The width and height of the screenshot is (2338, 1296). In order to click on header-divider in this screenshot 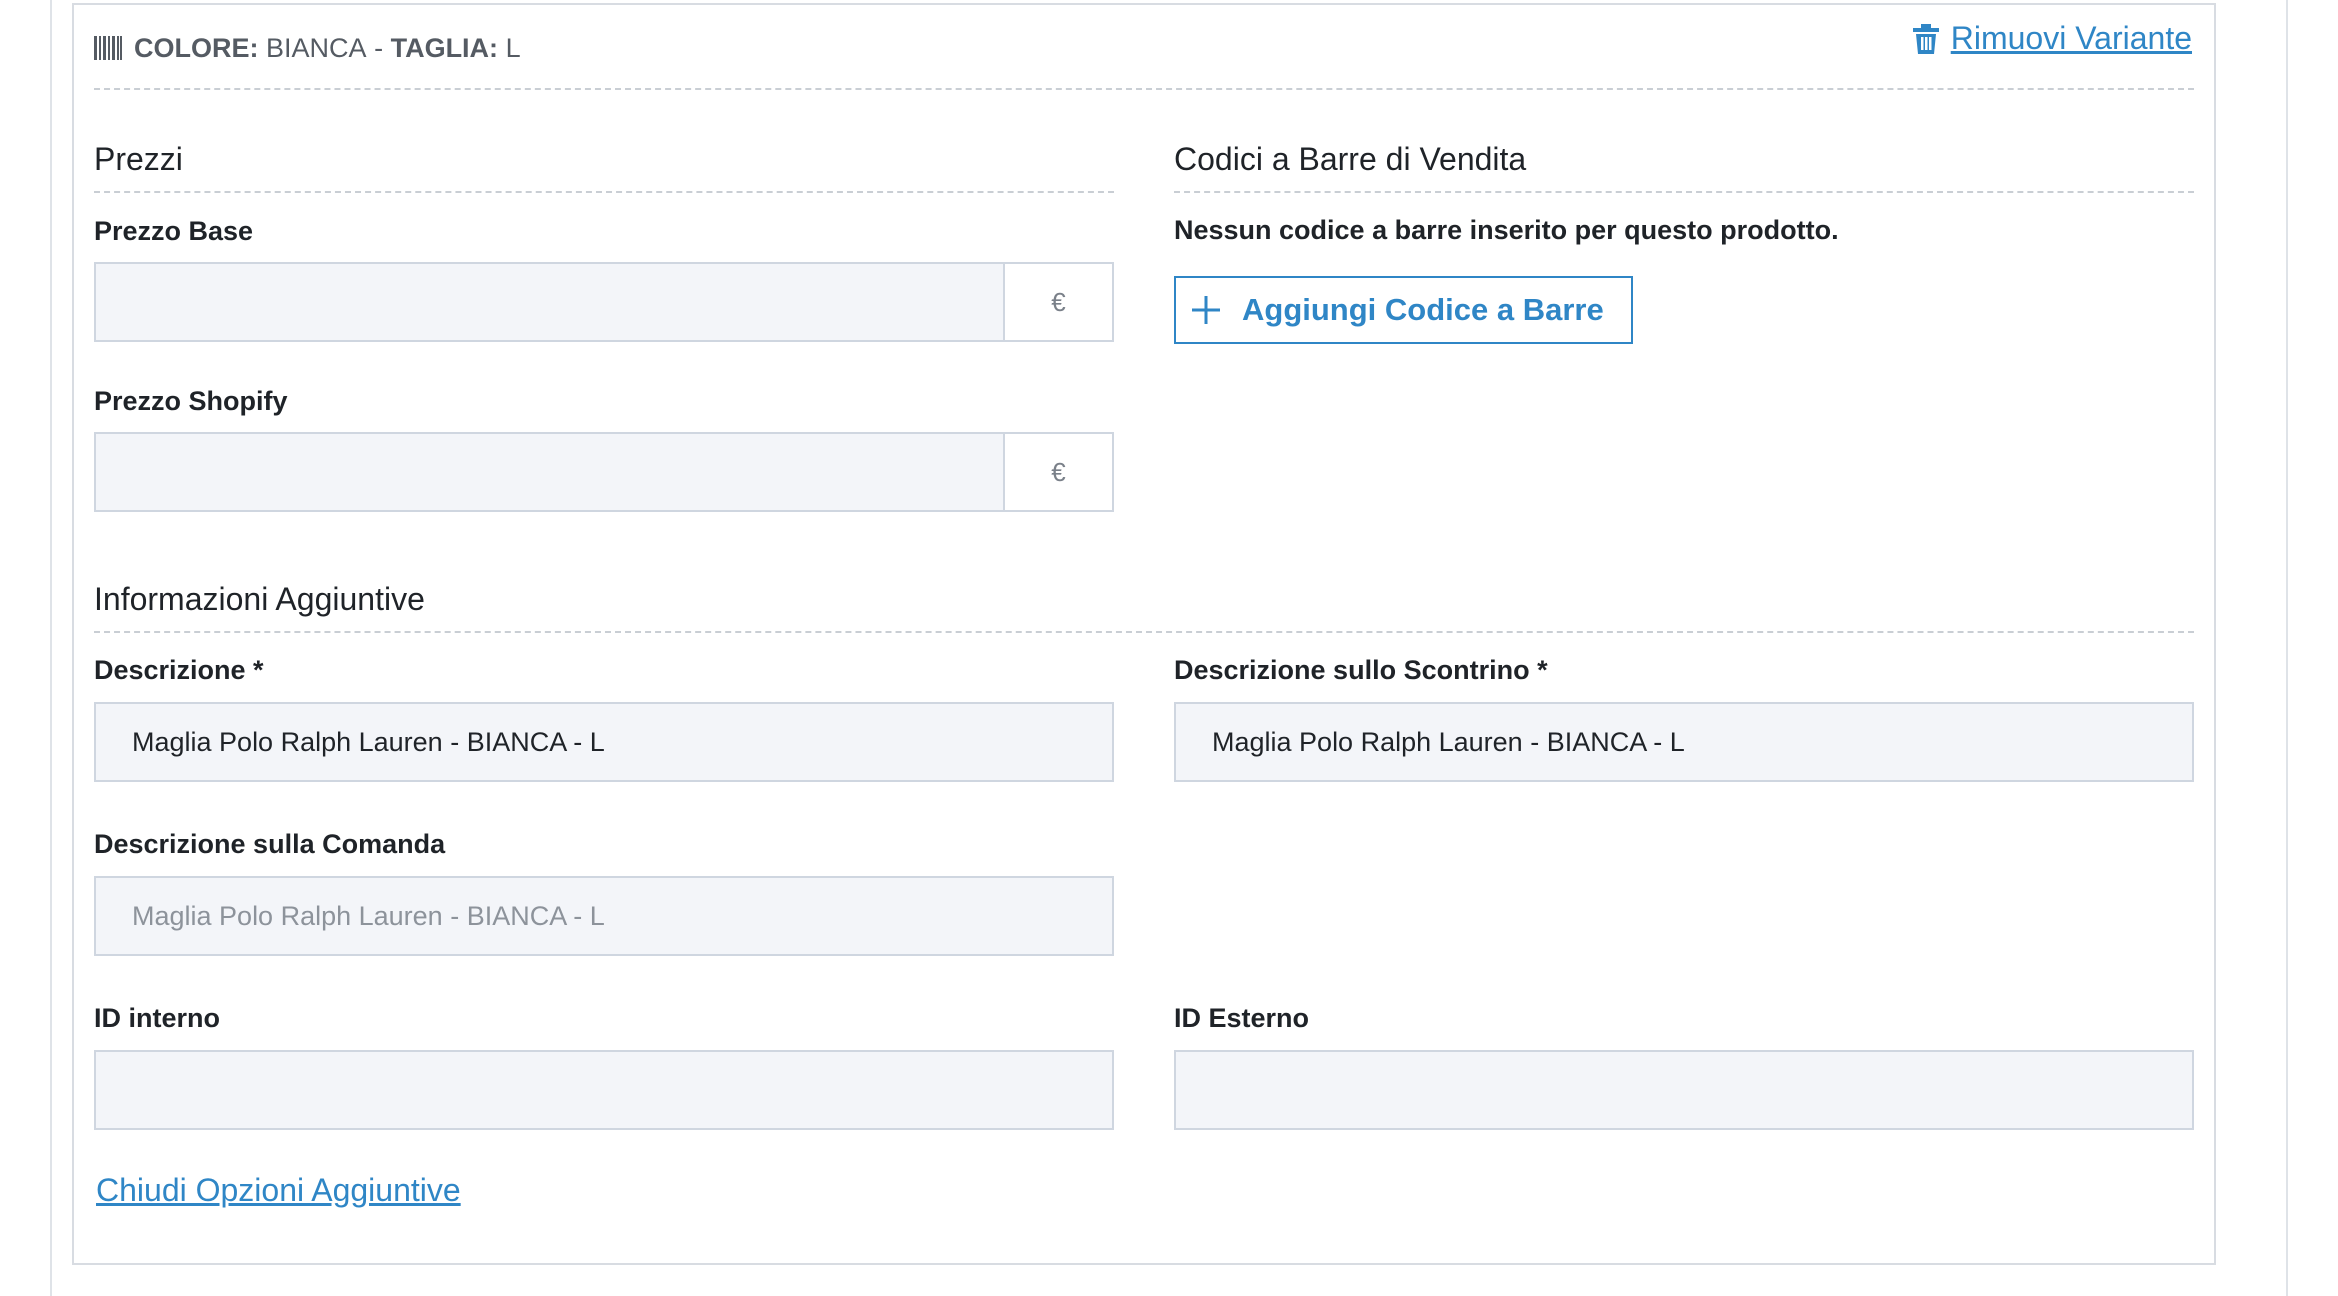, I will do `click(1144, 89)`.